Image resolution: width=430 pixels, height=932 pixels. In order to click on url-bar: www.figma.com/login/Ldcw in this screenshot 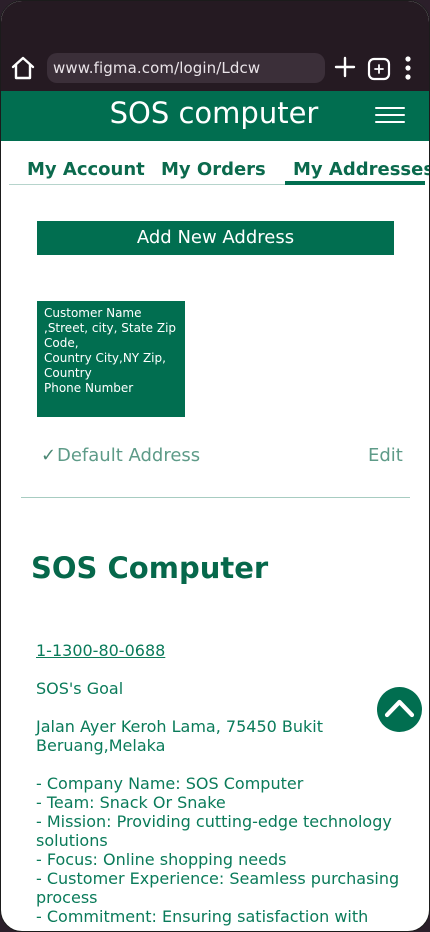, I will do `click(186, 68)`.